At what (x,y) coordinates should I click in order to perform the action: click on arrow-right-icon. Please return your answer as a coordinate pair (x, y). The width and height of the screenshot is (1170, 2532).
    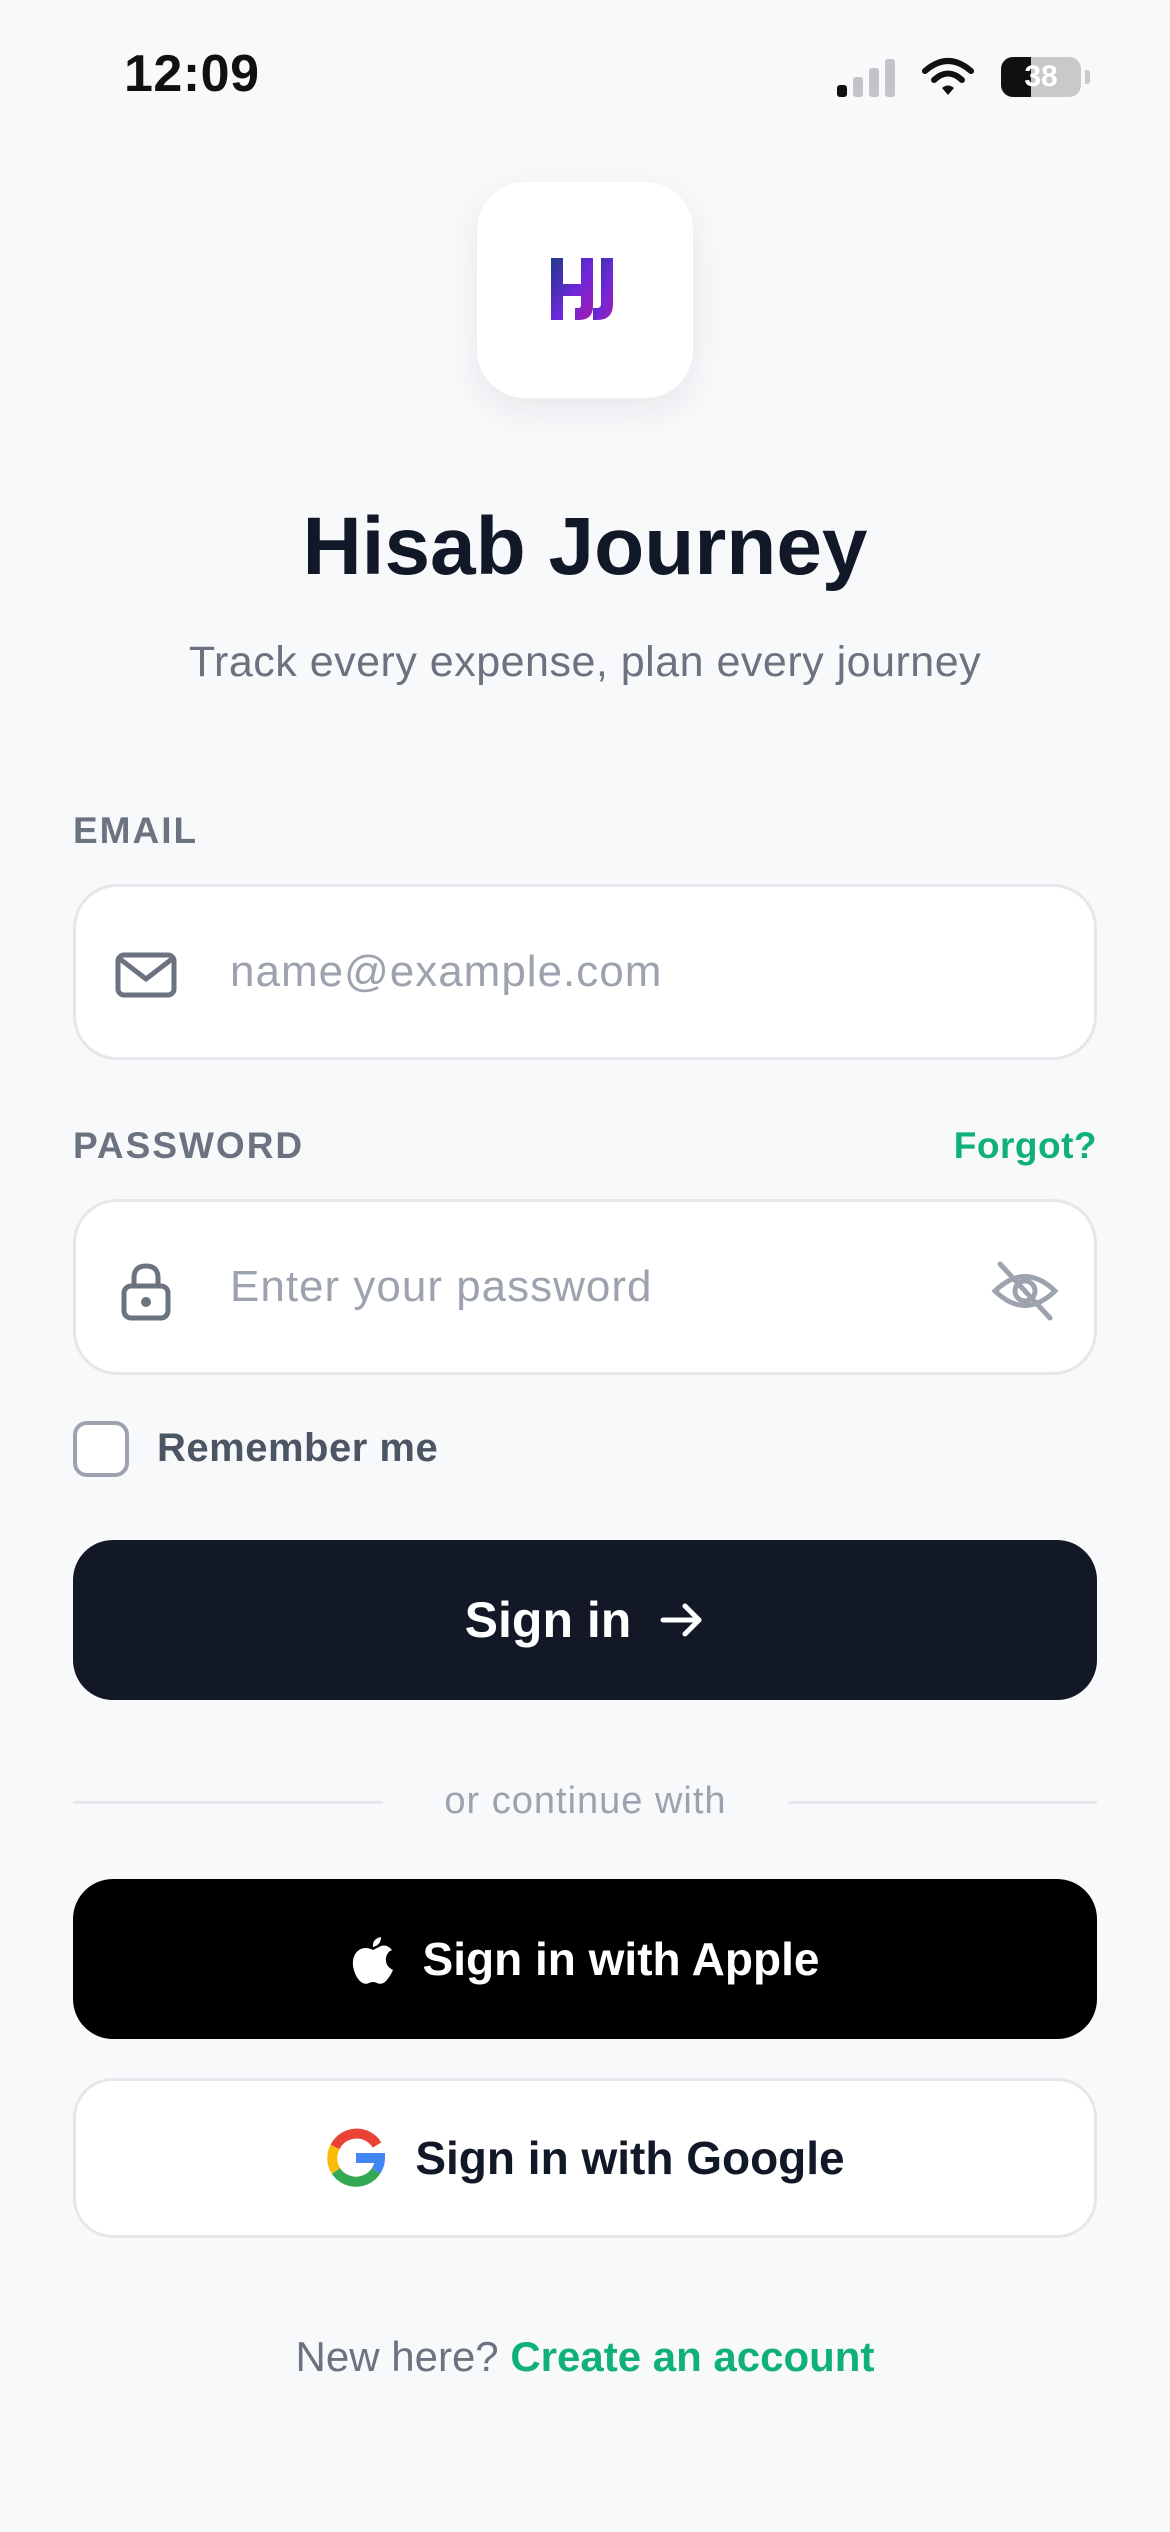
    Looking at the image, I should click on (681, 1620).